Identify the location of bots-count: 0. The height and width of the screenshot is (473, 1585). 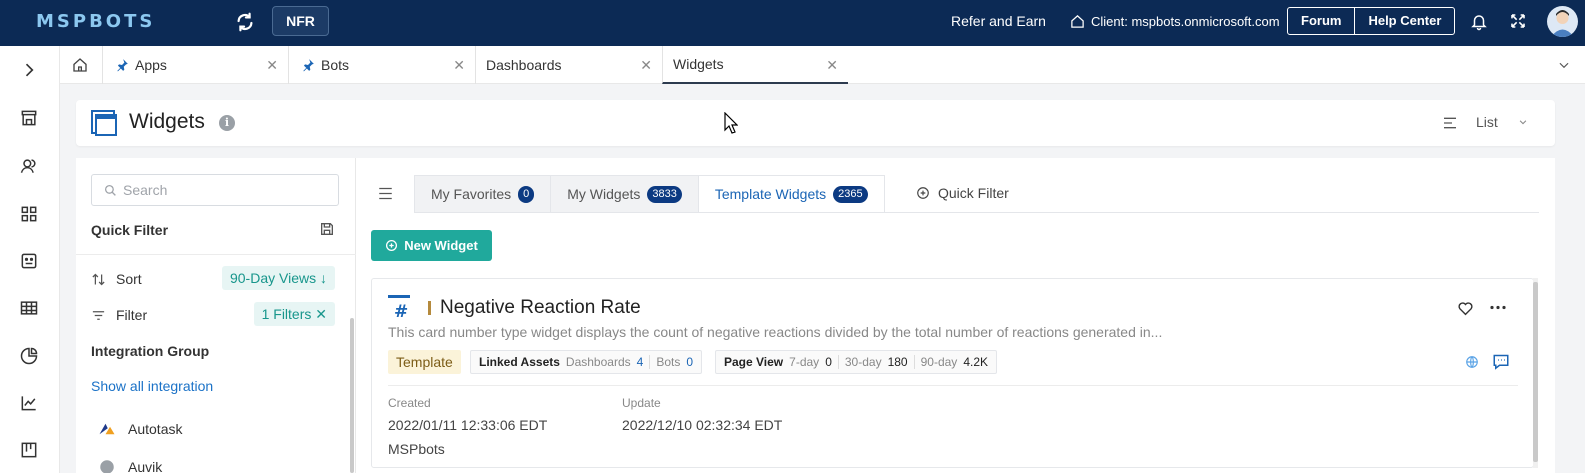
(689, 362).